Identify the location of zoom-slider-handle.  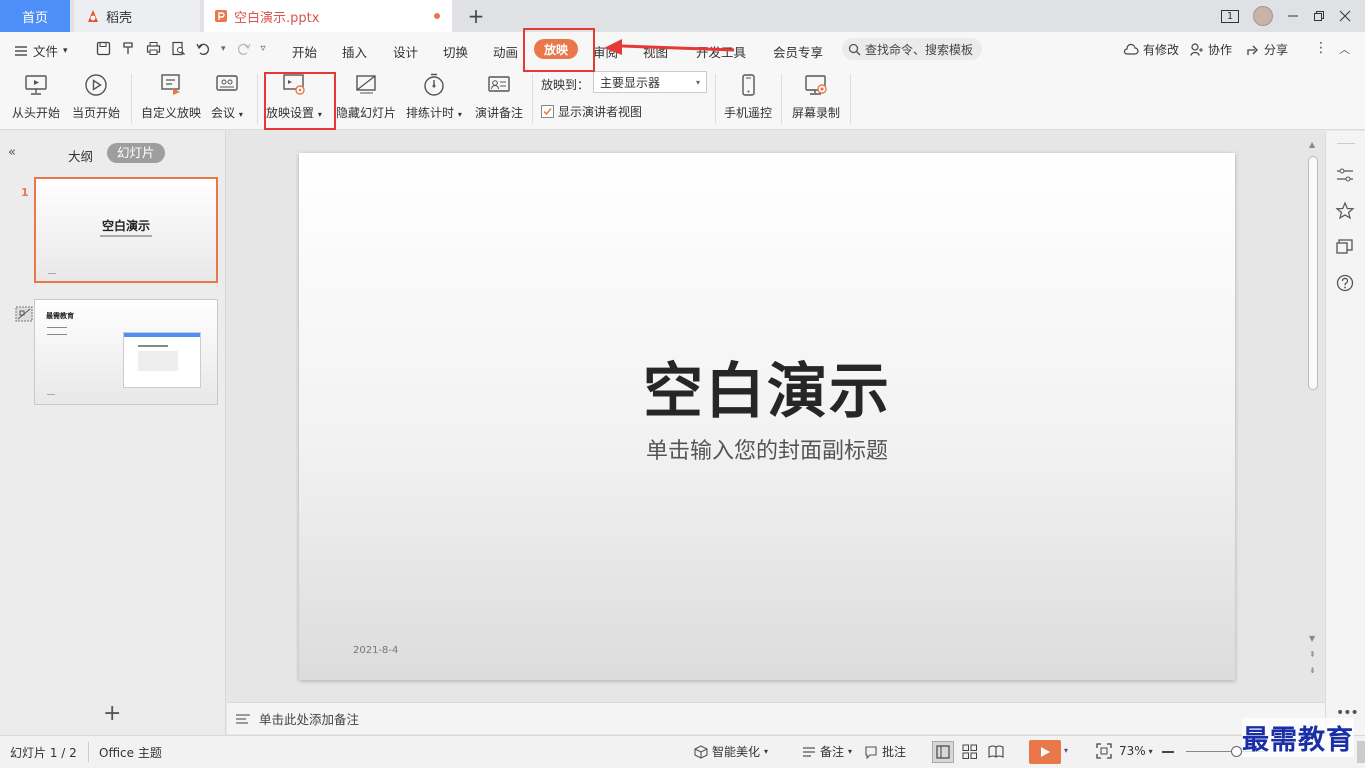
(1236, 751).